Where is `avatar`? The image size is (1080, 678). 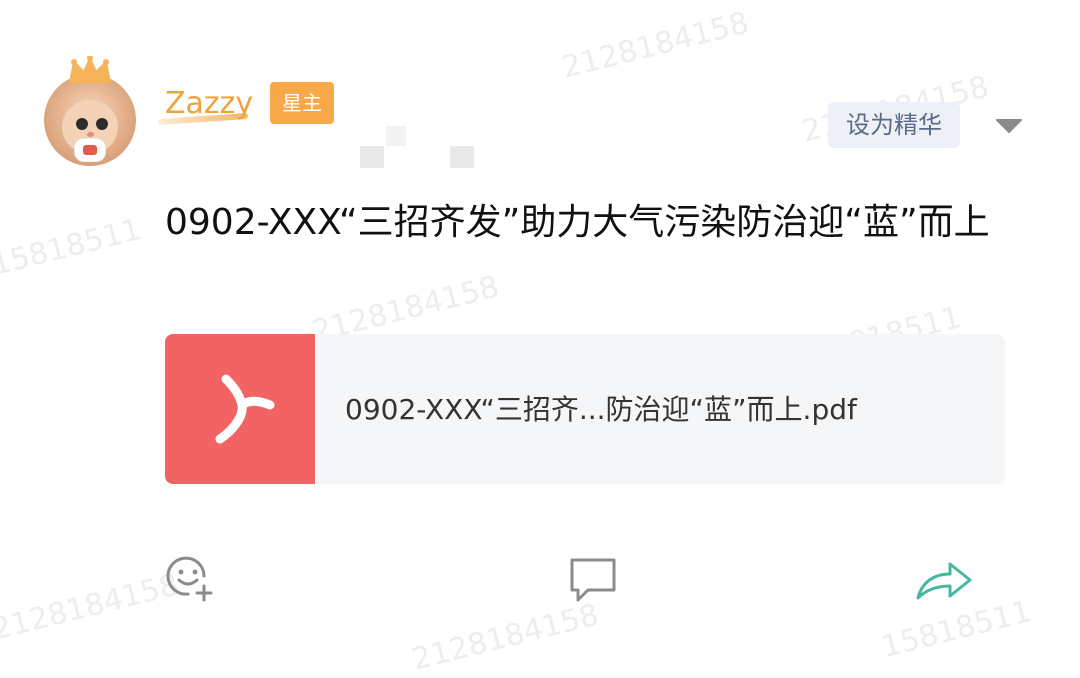
avatar is located at coordinates (90, 120).